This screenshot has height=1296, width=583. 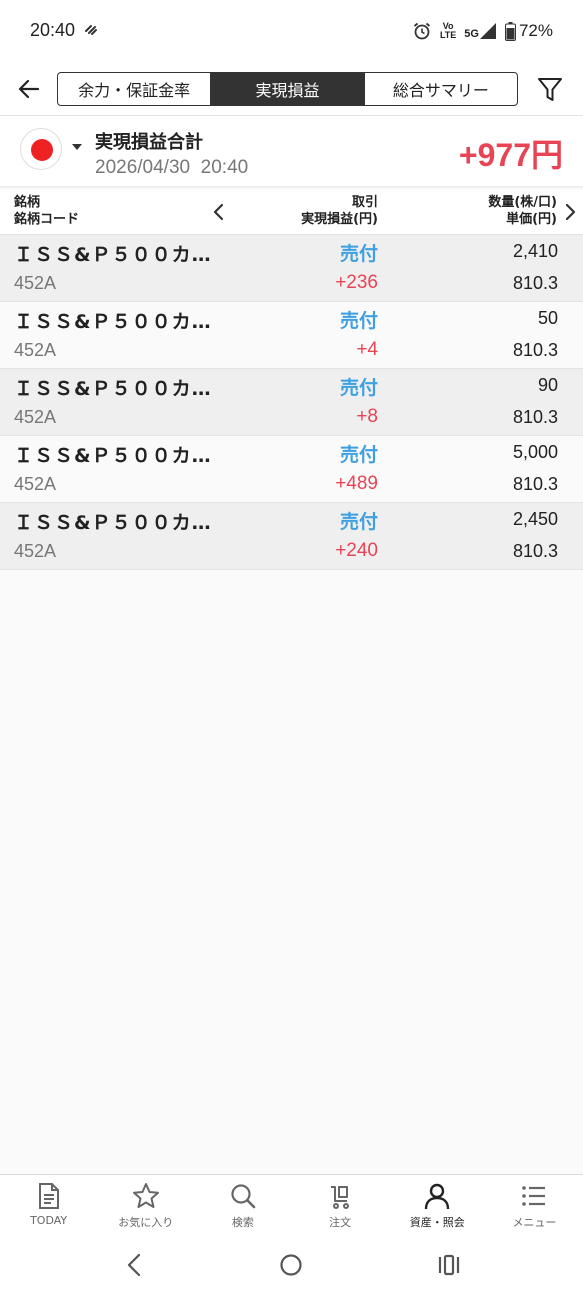 I want to click on system-home-icon, so click(x=291, y=1265).